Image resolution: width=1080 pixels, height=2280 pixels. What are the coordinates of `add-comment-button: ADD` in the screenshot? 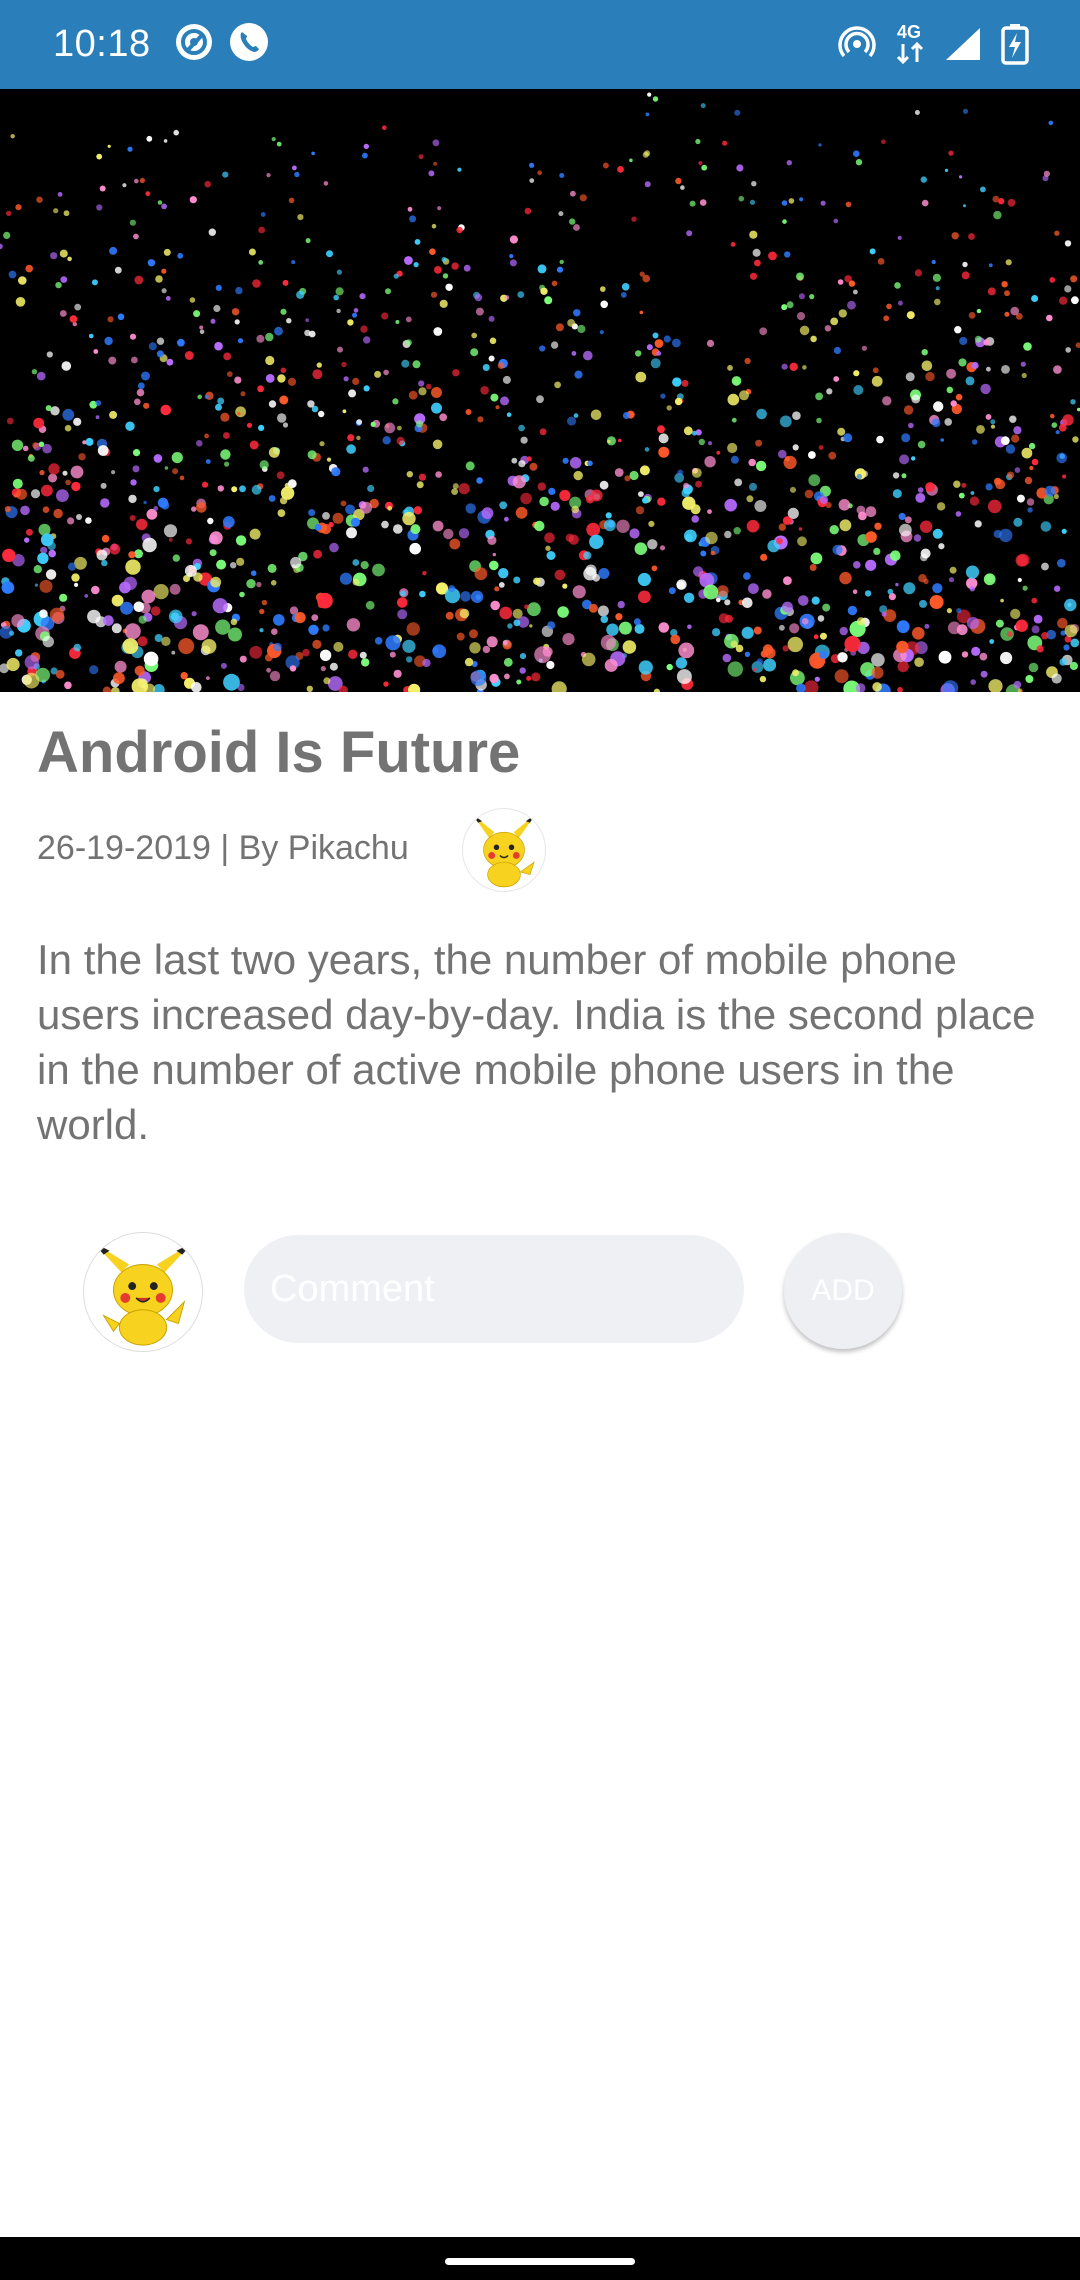 It's located at (843, 1291).